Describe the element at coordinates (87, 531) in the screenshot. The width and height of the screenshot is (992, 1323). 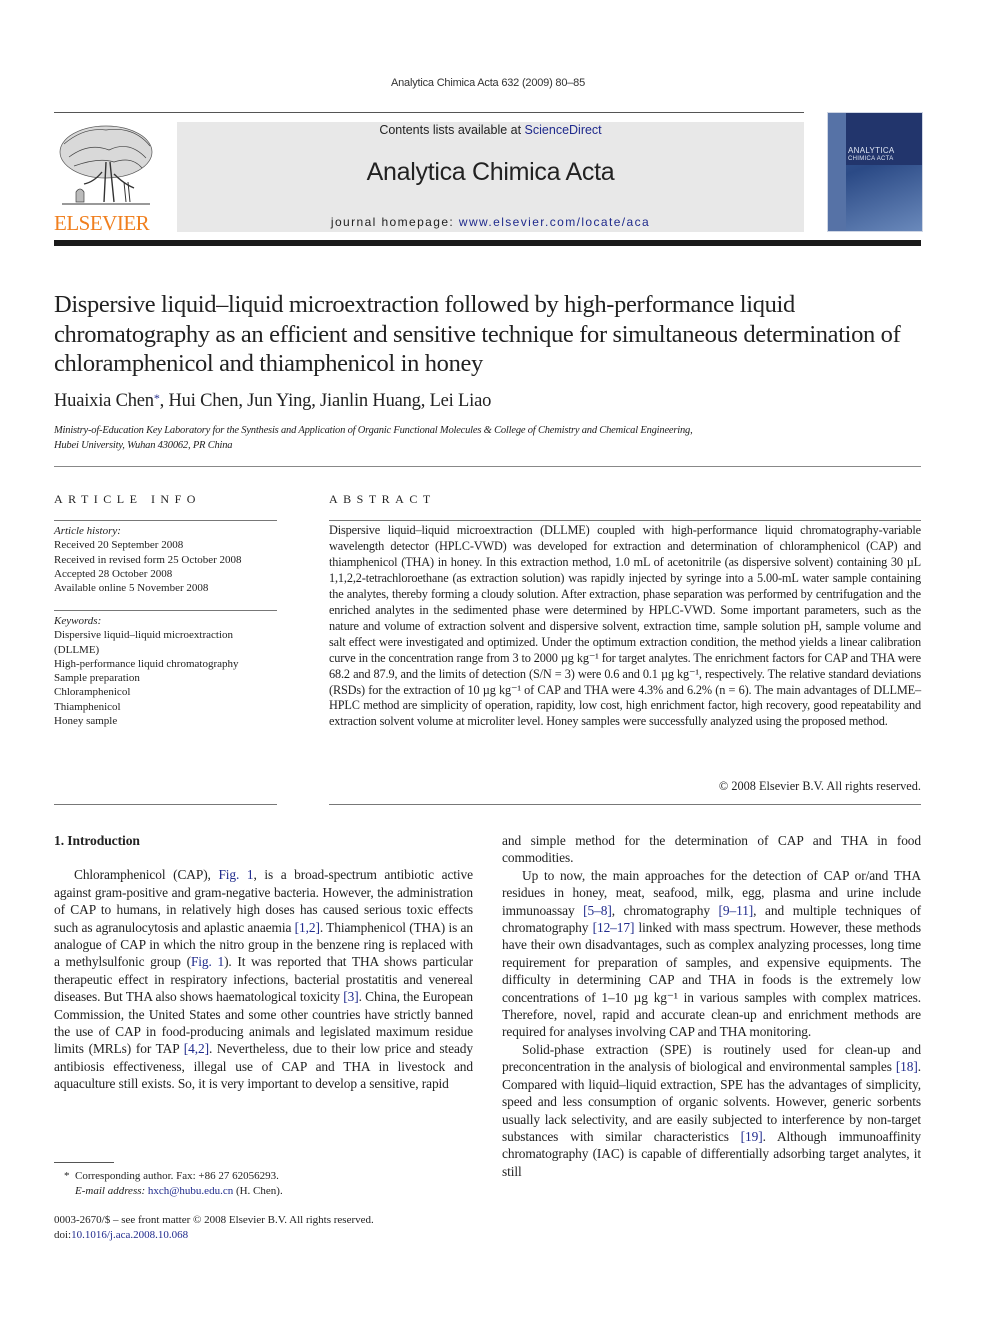
I see `history-label: Article history:` at that location.